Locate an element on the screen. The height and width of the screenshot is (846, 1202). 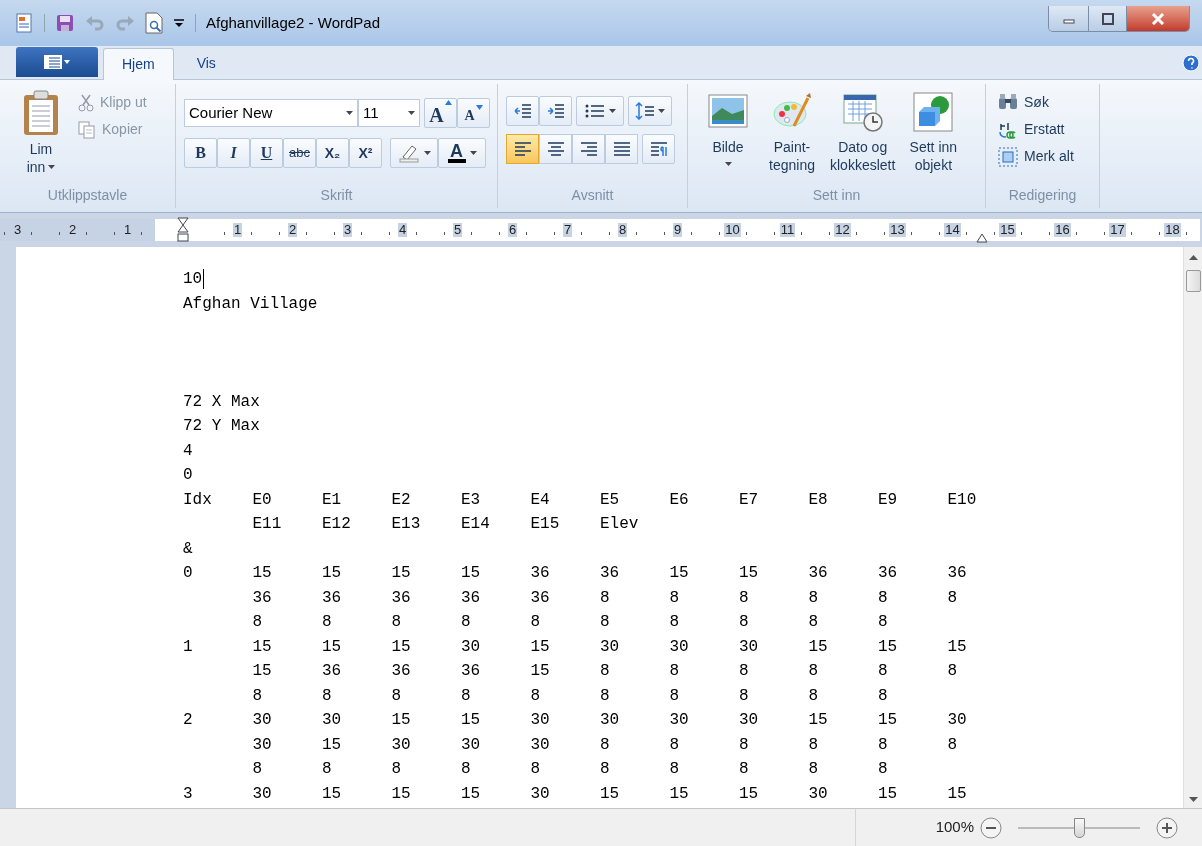
insert-object-button: Sett inn objekt is located at coordinates (933, 138).